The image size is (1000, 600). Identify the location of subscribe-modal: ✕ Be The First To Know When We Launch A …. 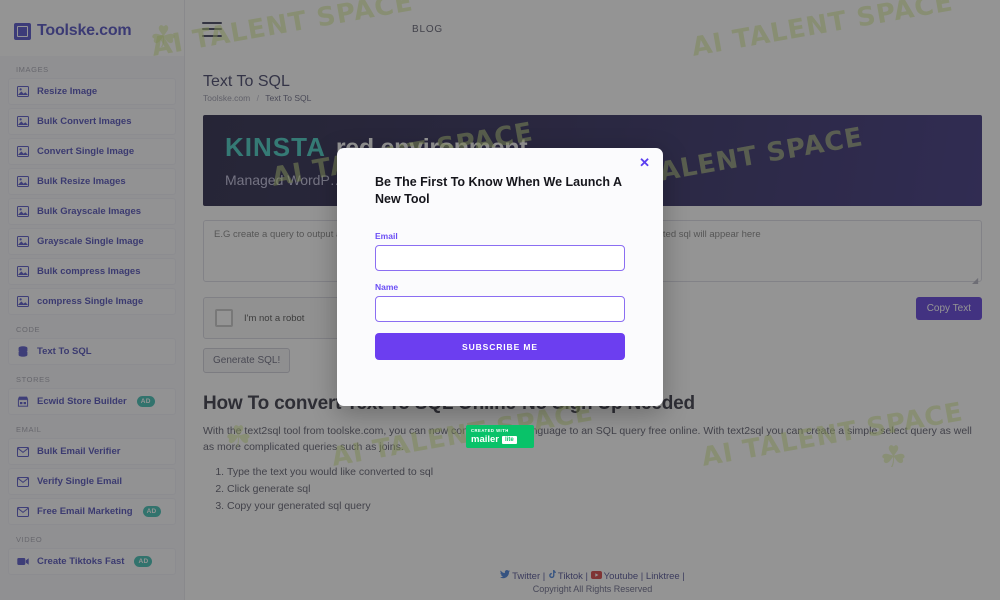
(500, 277).